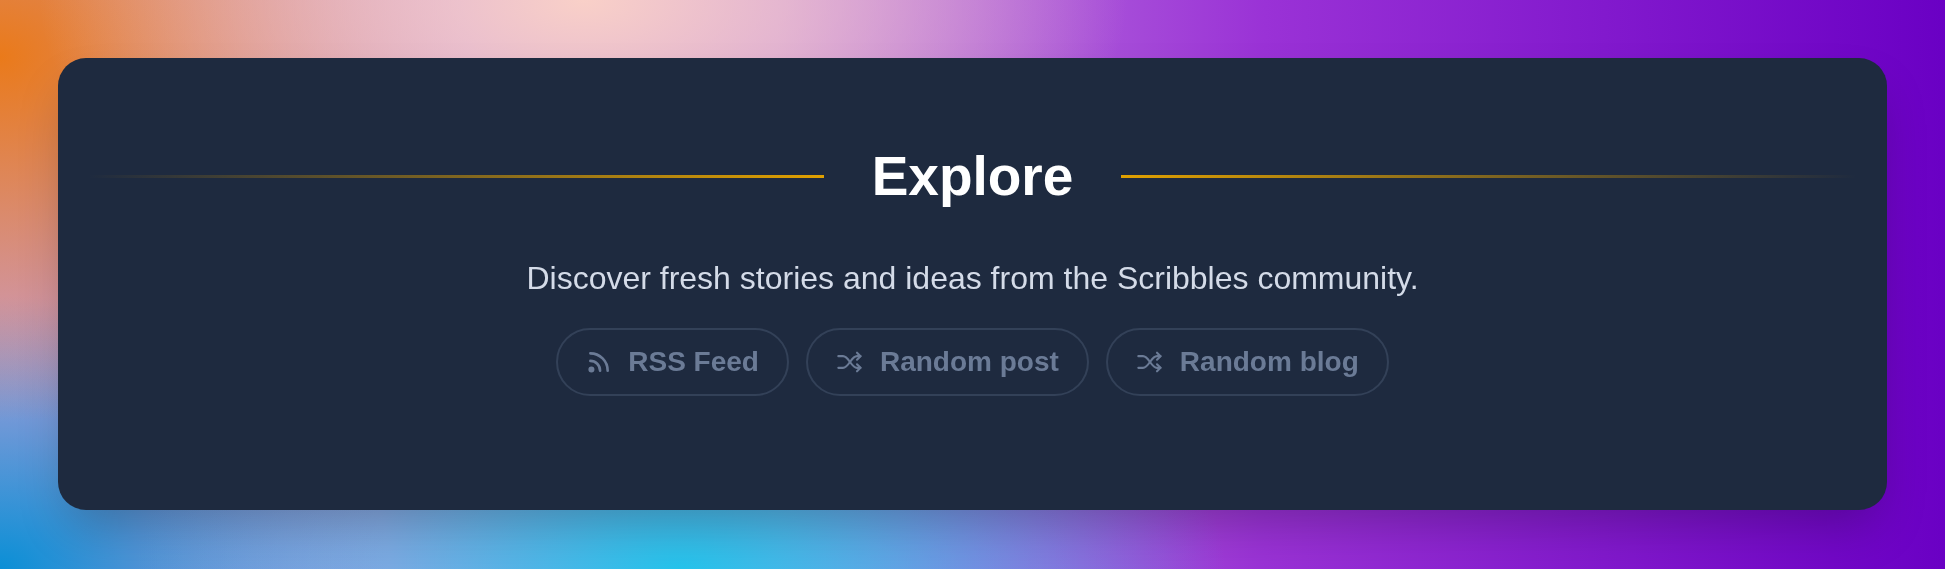 Image resolution: width=1945 pixels, height=569 pixels. I want to click on section-description: Discover fresh stories and ideas from the Scribbles community., so click(972, 278).